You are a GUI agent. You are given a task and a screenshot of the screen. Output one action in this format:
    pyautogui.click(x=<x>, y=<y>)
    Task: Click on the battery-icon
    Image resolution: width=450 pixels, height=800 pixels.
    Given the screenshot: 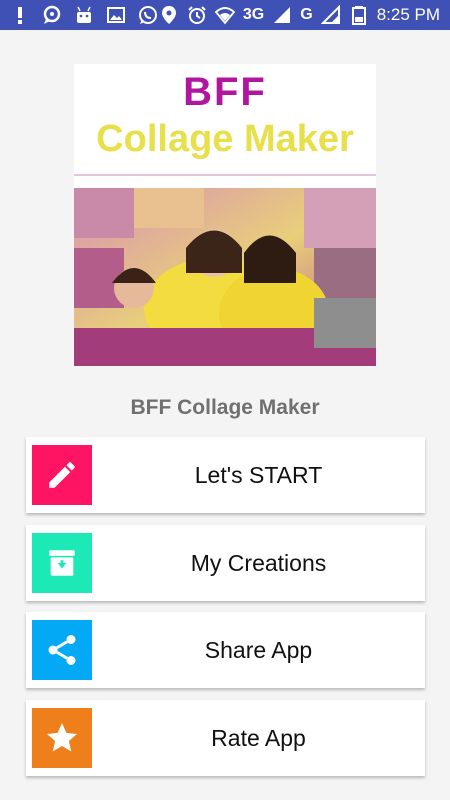 What is the action you would take?
    pyautogui.click(x=358, y=15)
    